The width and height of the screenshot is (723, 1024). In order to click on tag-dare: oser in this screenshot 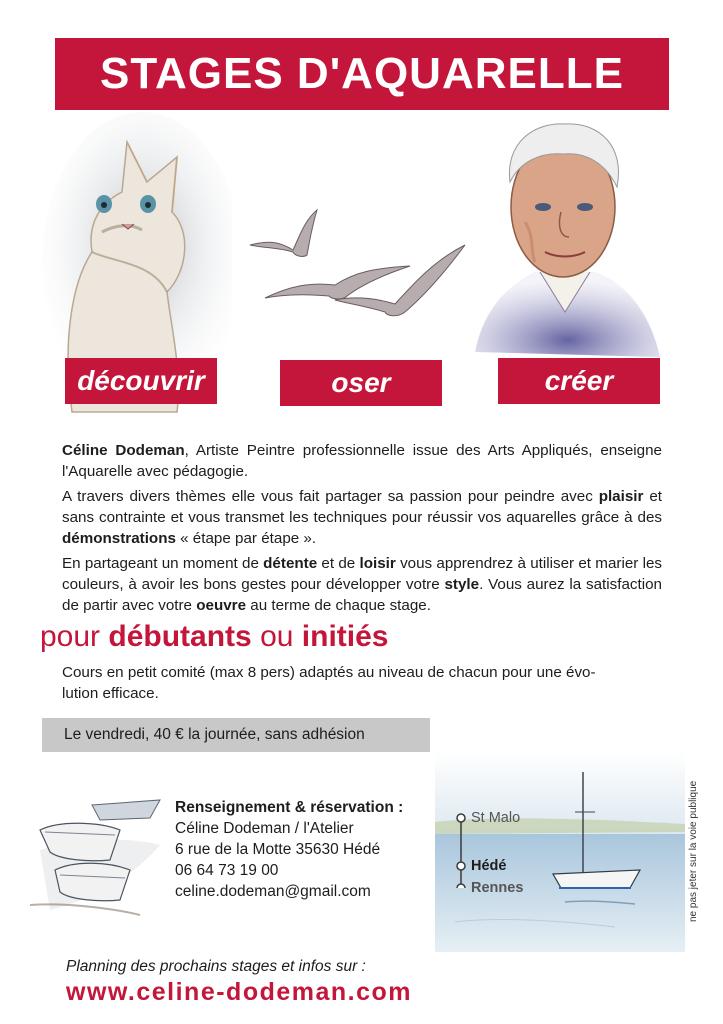, I will do `click(361, 383)`.